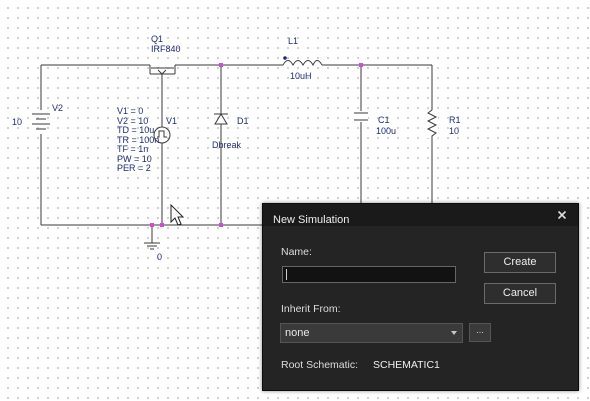 This screenshot has width=590, height=401. I want to click on name-label: Name:, so click(296, 252).